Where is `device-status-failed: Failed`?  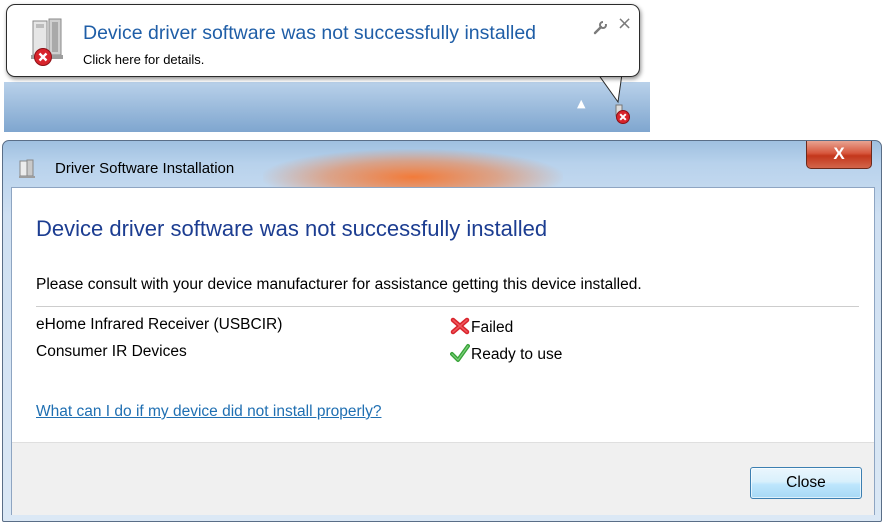
device-status-failed: Failed is located at coordinates (481, 326).